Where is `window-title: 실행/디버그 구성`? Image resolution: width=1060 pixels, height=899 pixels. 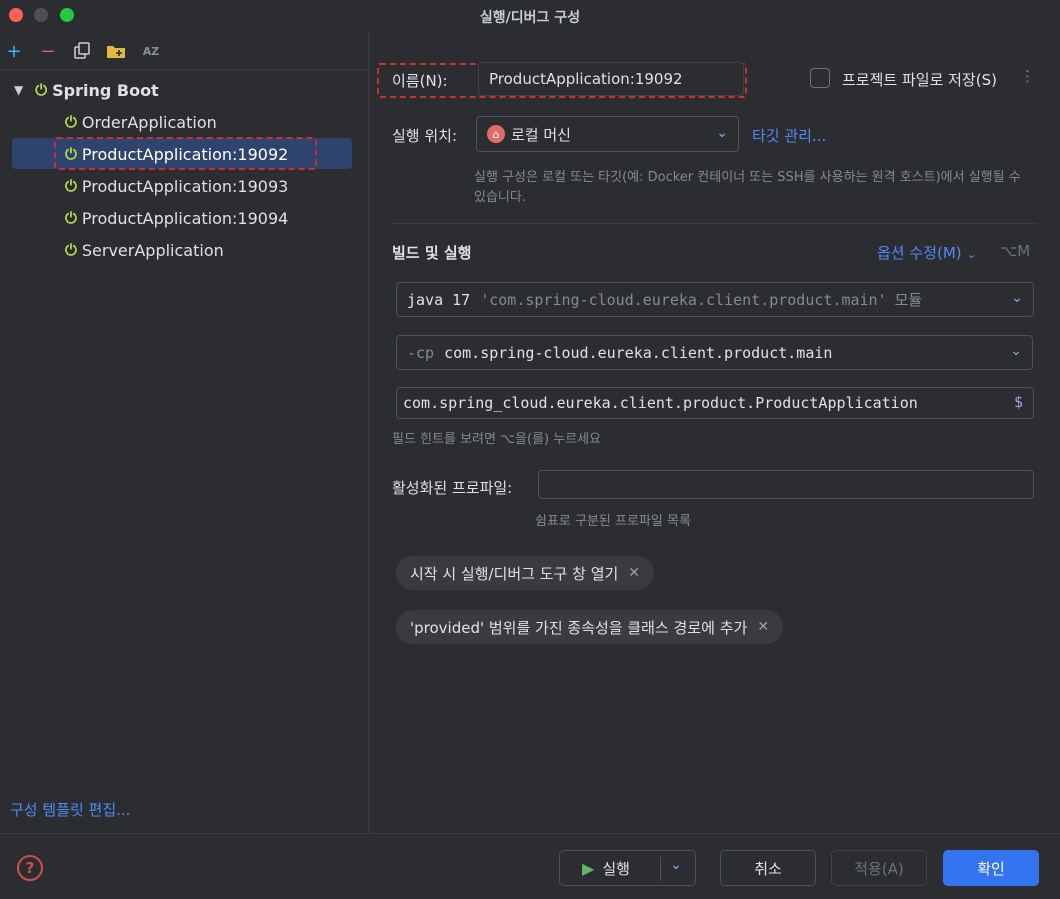 window-title: 실행/디버그 구성 is located at coordinates (530, 18).